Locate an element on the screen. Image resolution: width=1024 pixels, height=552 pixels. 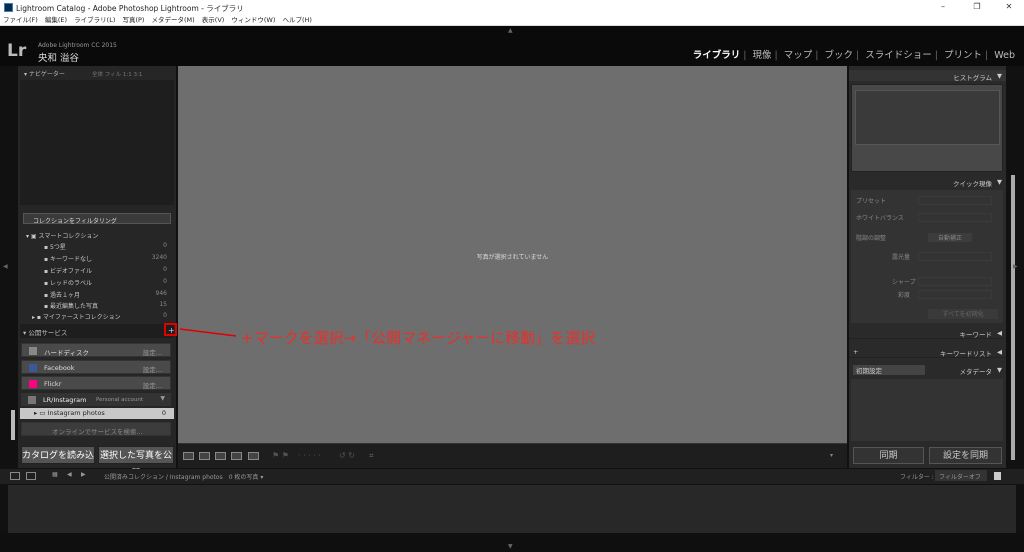
filmstrip is located at coordinates (512, 509).